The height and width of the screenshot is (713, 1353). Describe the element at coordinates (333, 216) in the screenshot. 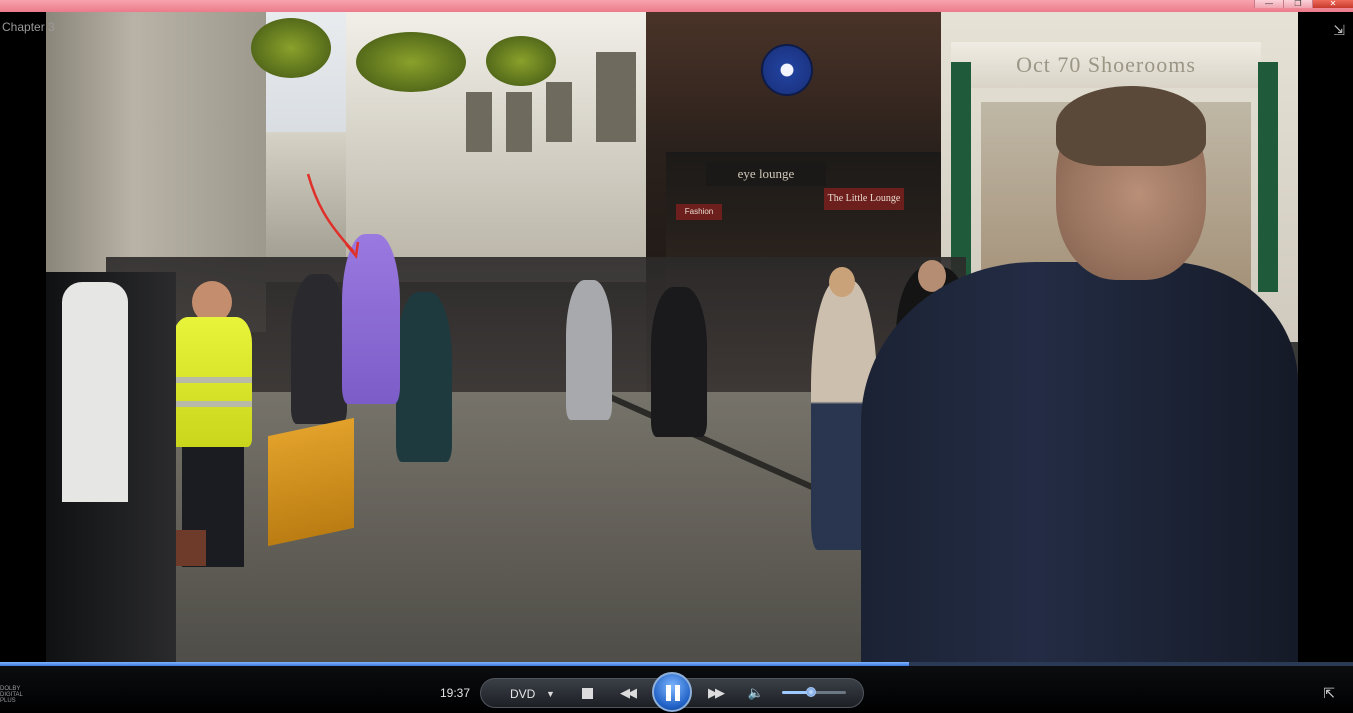

I see `red-arrow-annotation` at that location.